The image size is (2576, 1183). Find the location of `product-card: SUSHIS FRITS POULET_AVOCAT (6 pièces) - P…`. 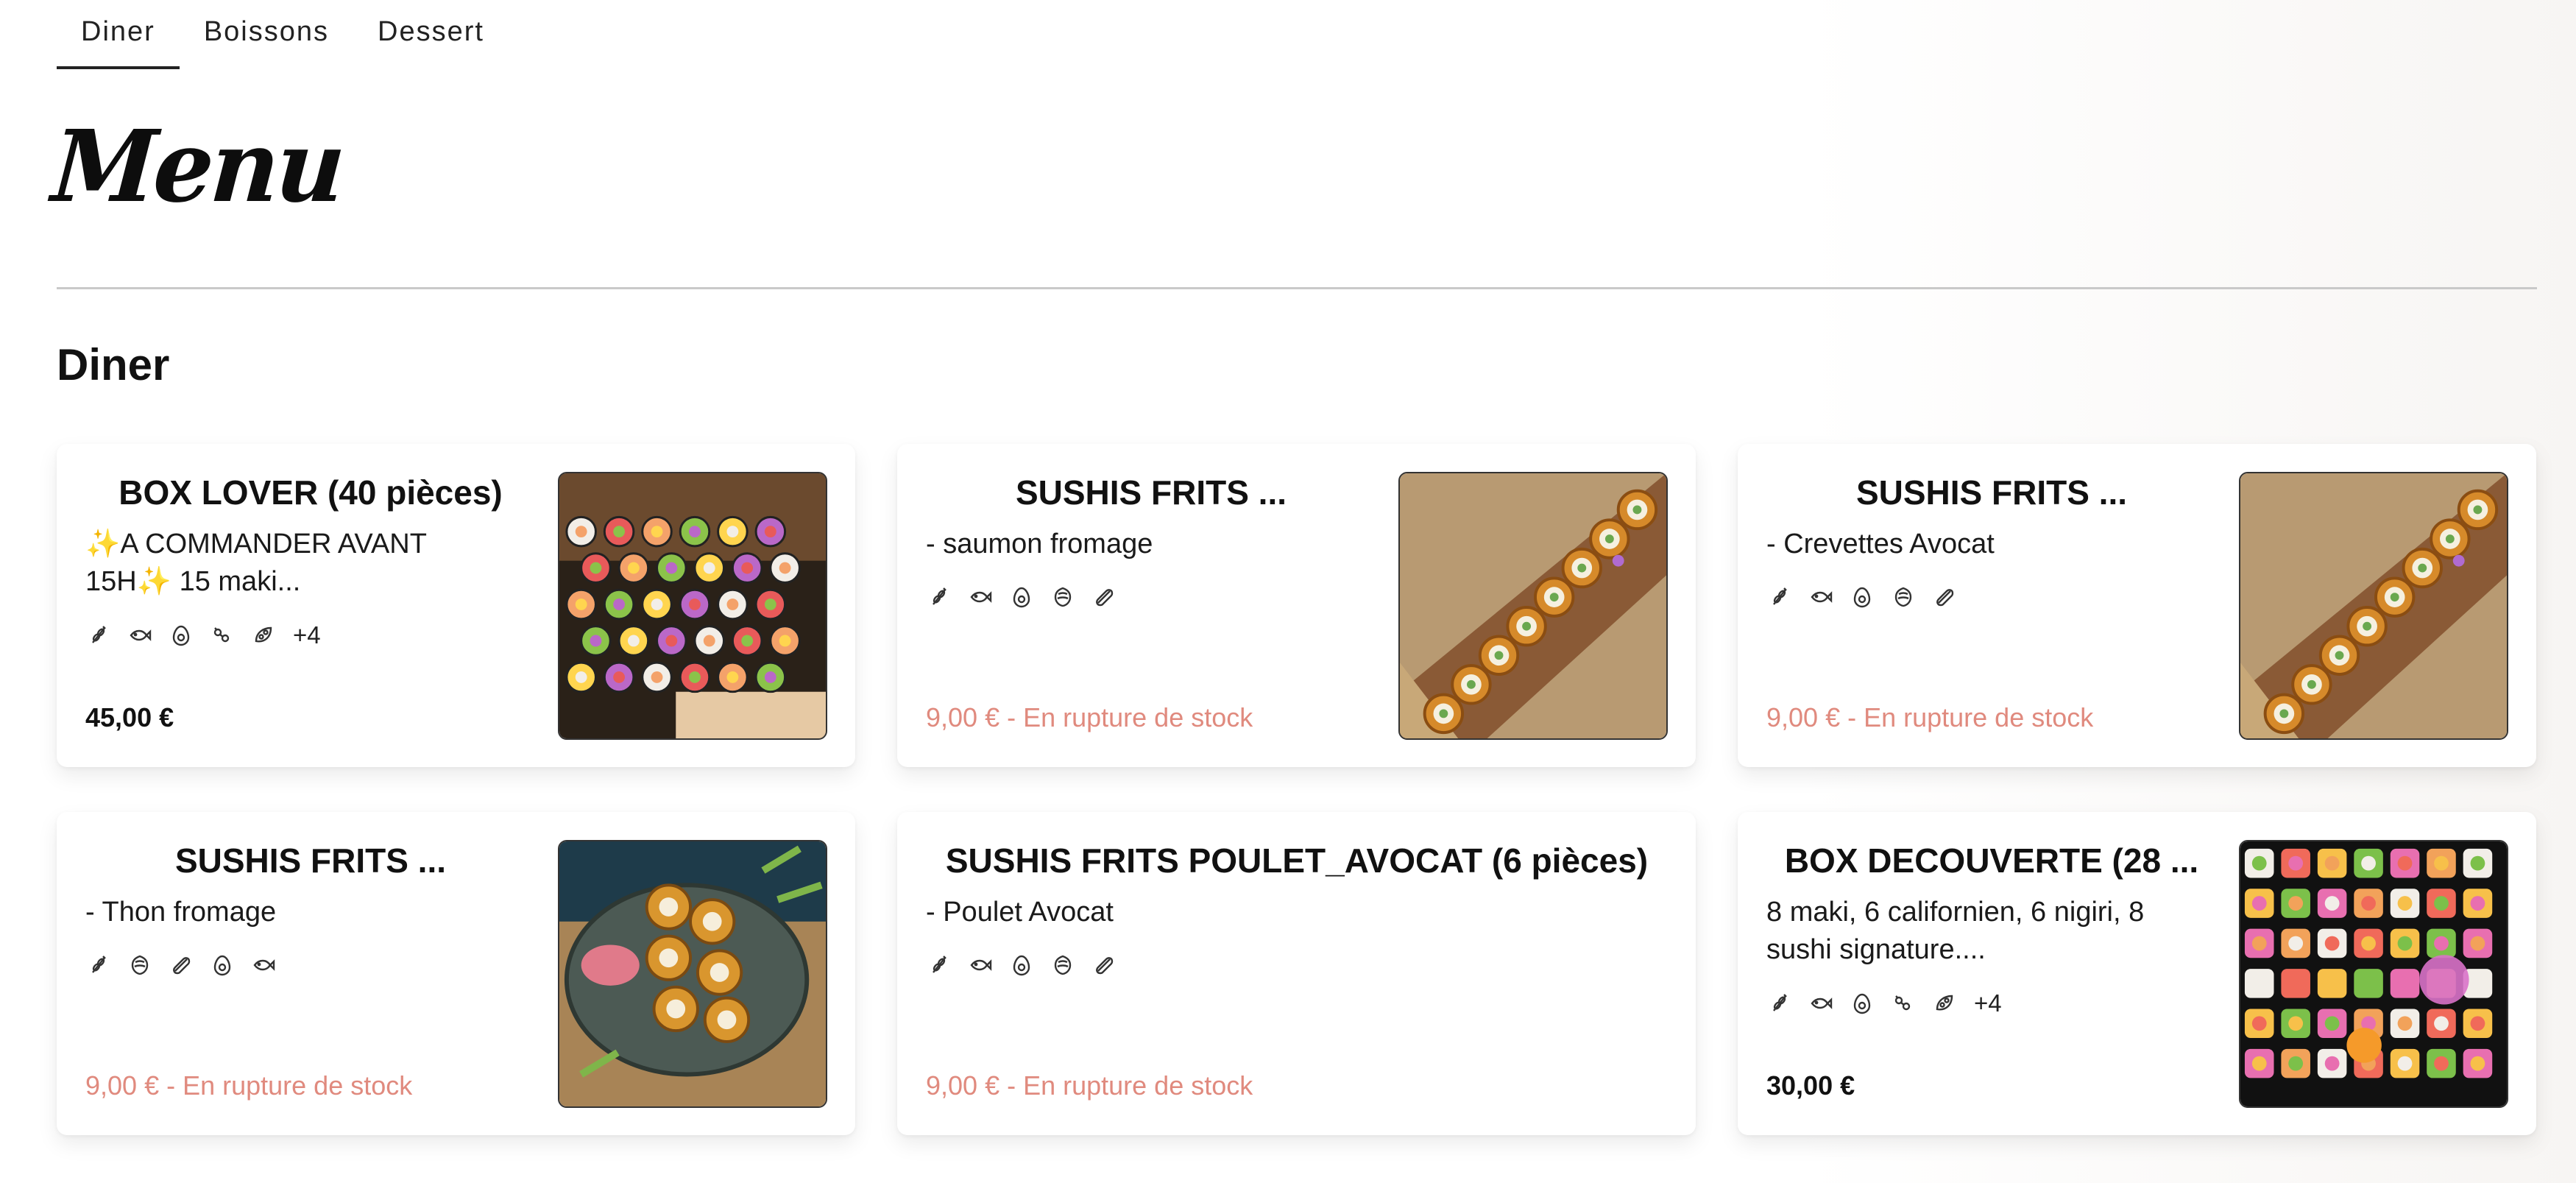

product-card: SUSHIS FRITS POULET_AVOCAT (6 pièces) - P… is located at coordinates (1296, 973).